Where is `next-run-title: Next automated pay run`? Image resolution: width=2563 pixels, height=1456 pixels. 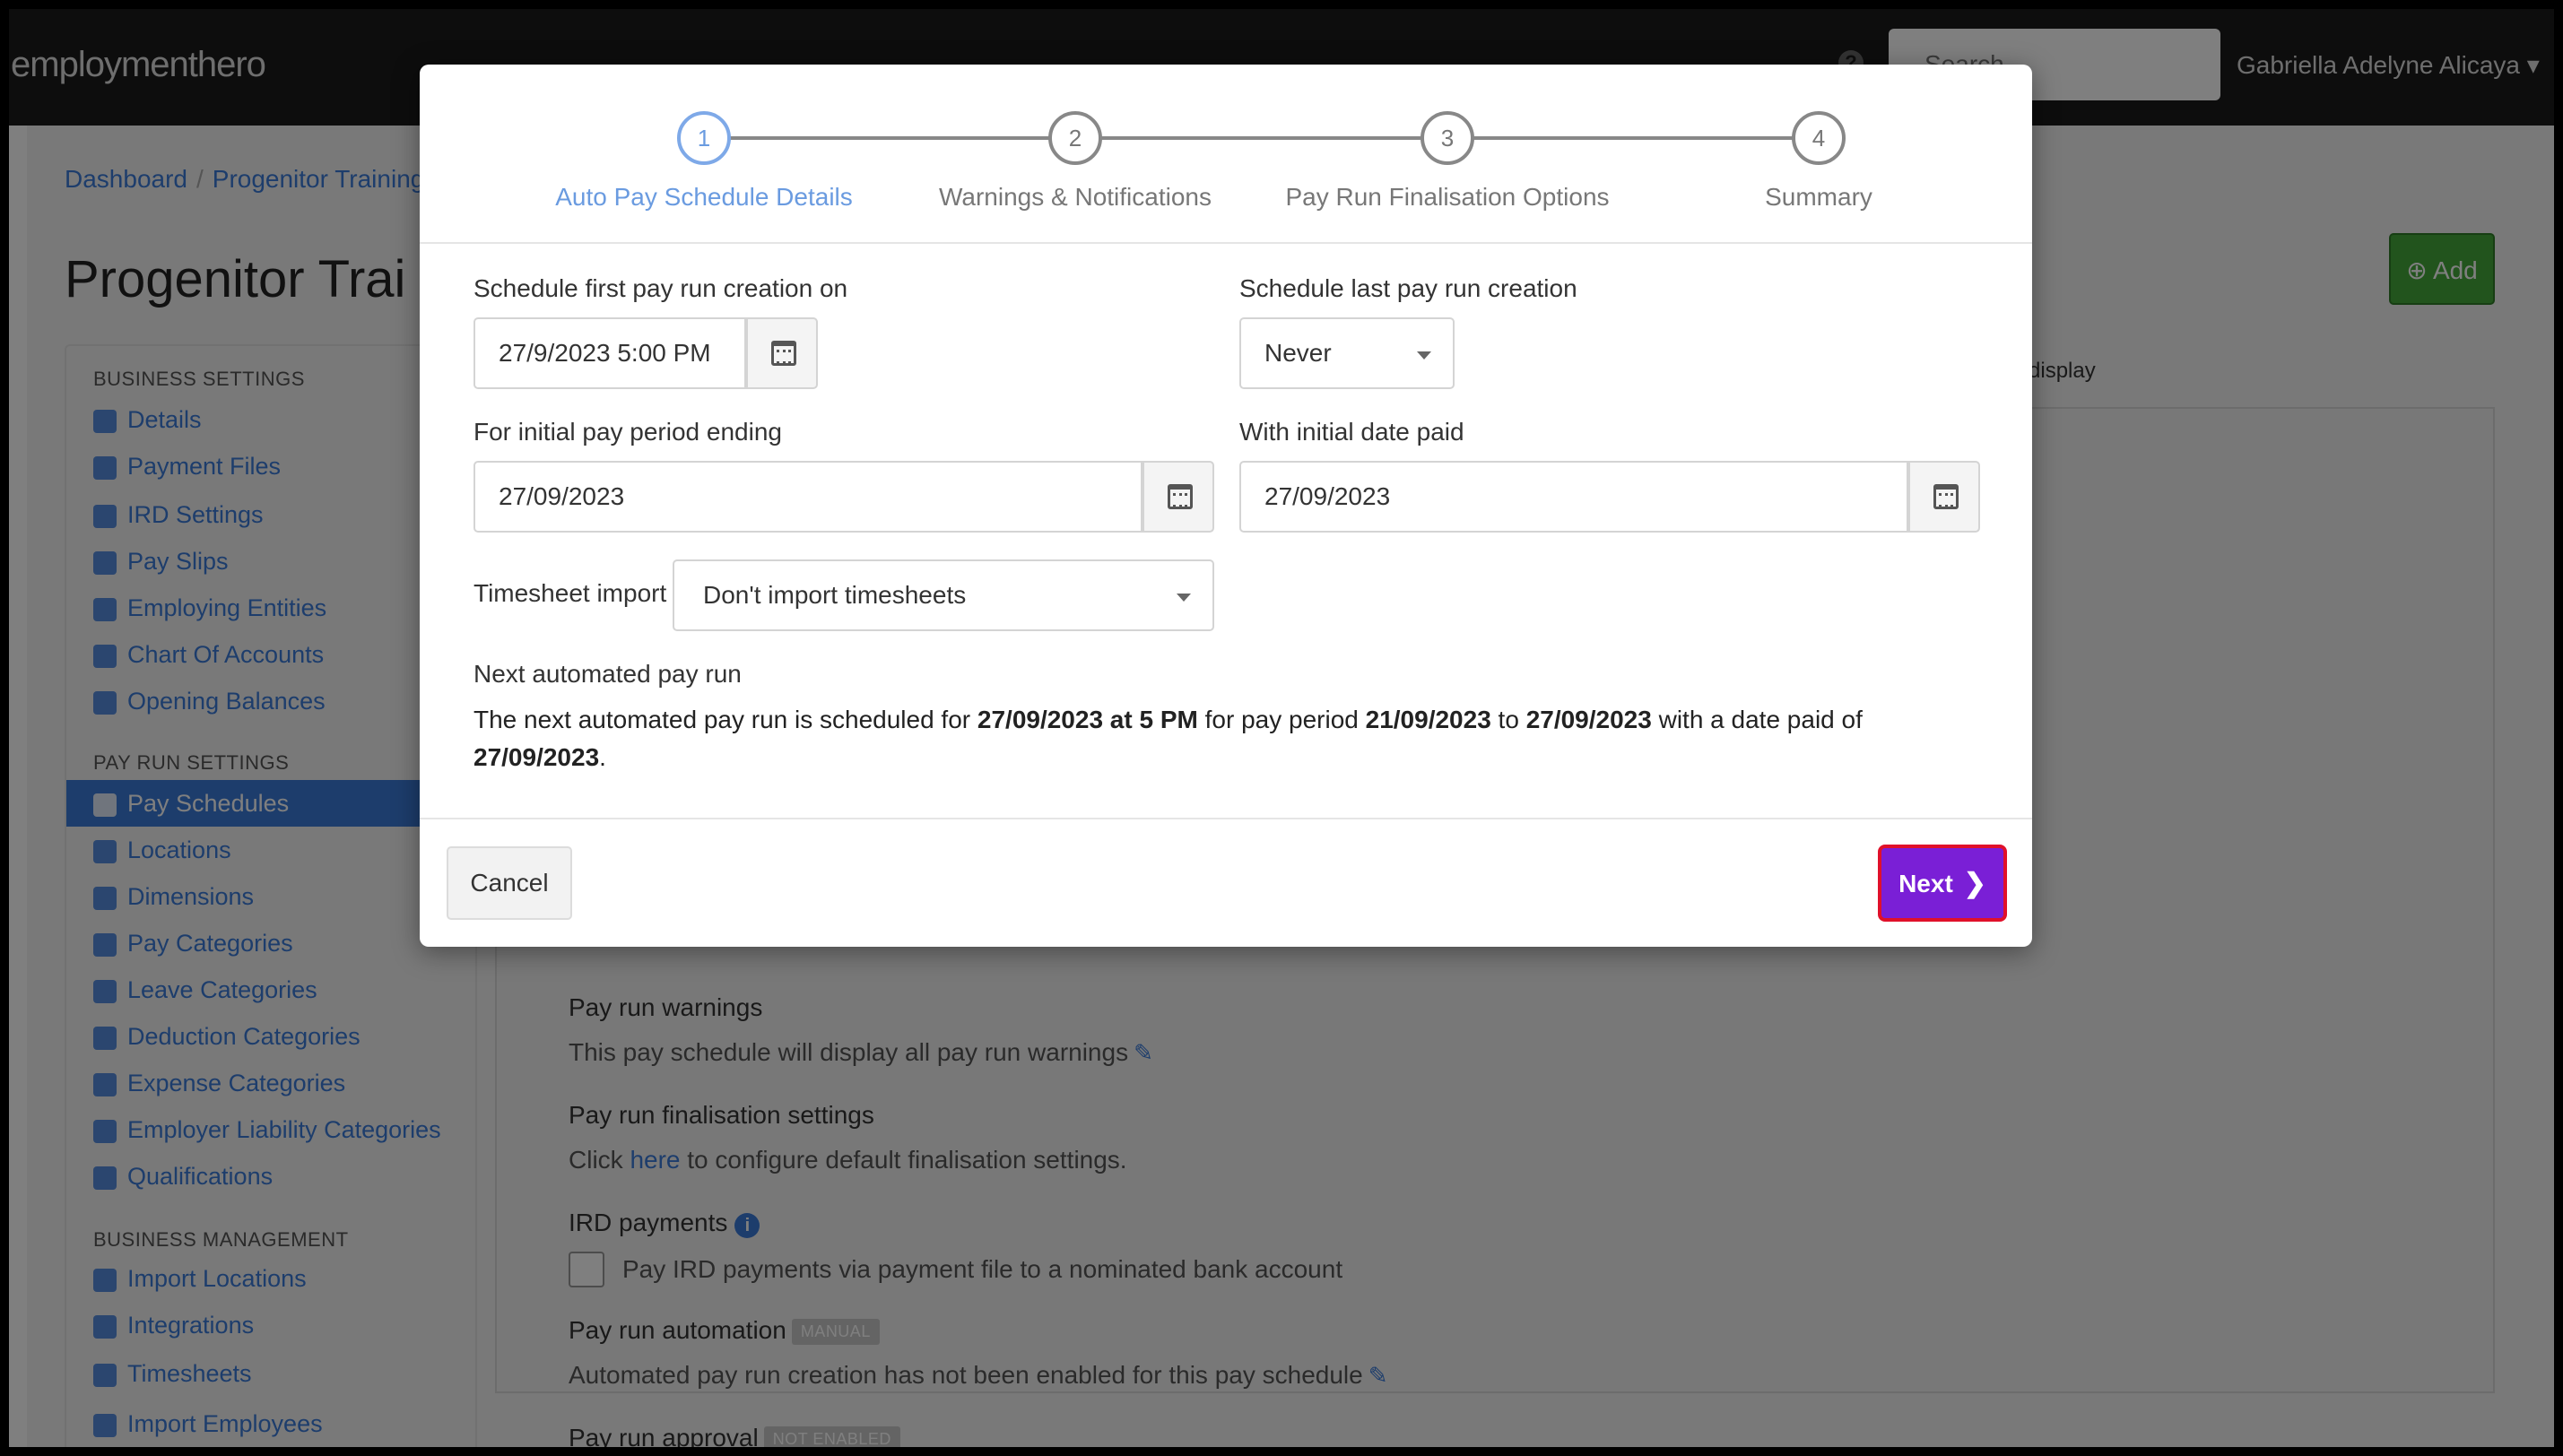
next-run-title: Next automated pay run is located at coordinates (608, 674).